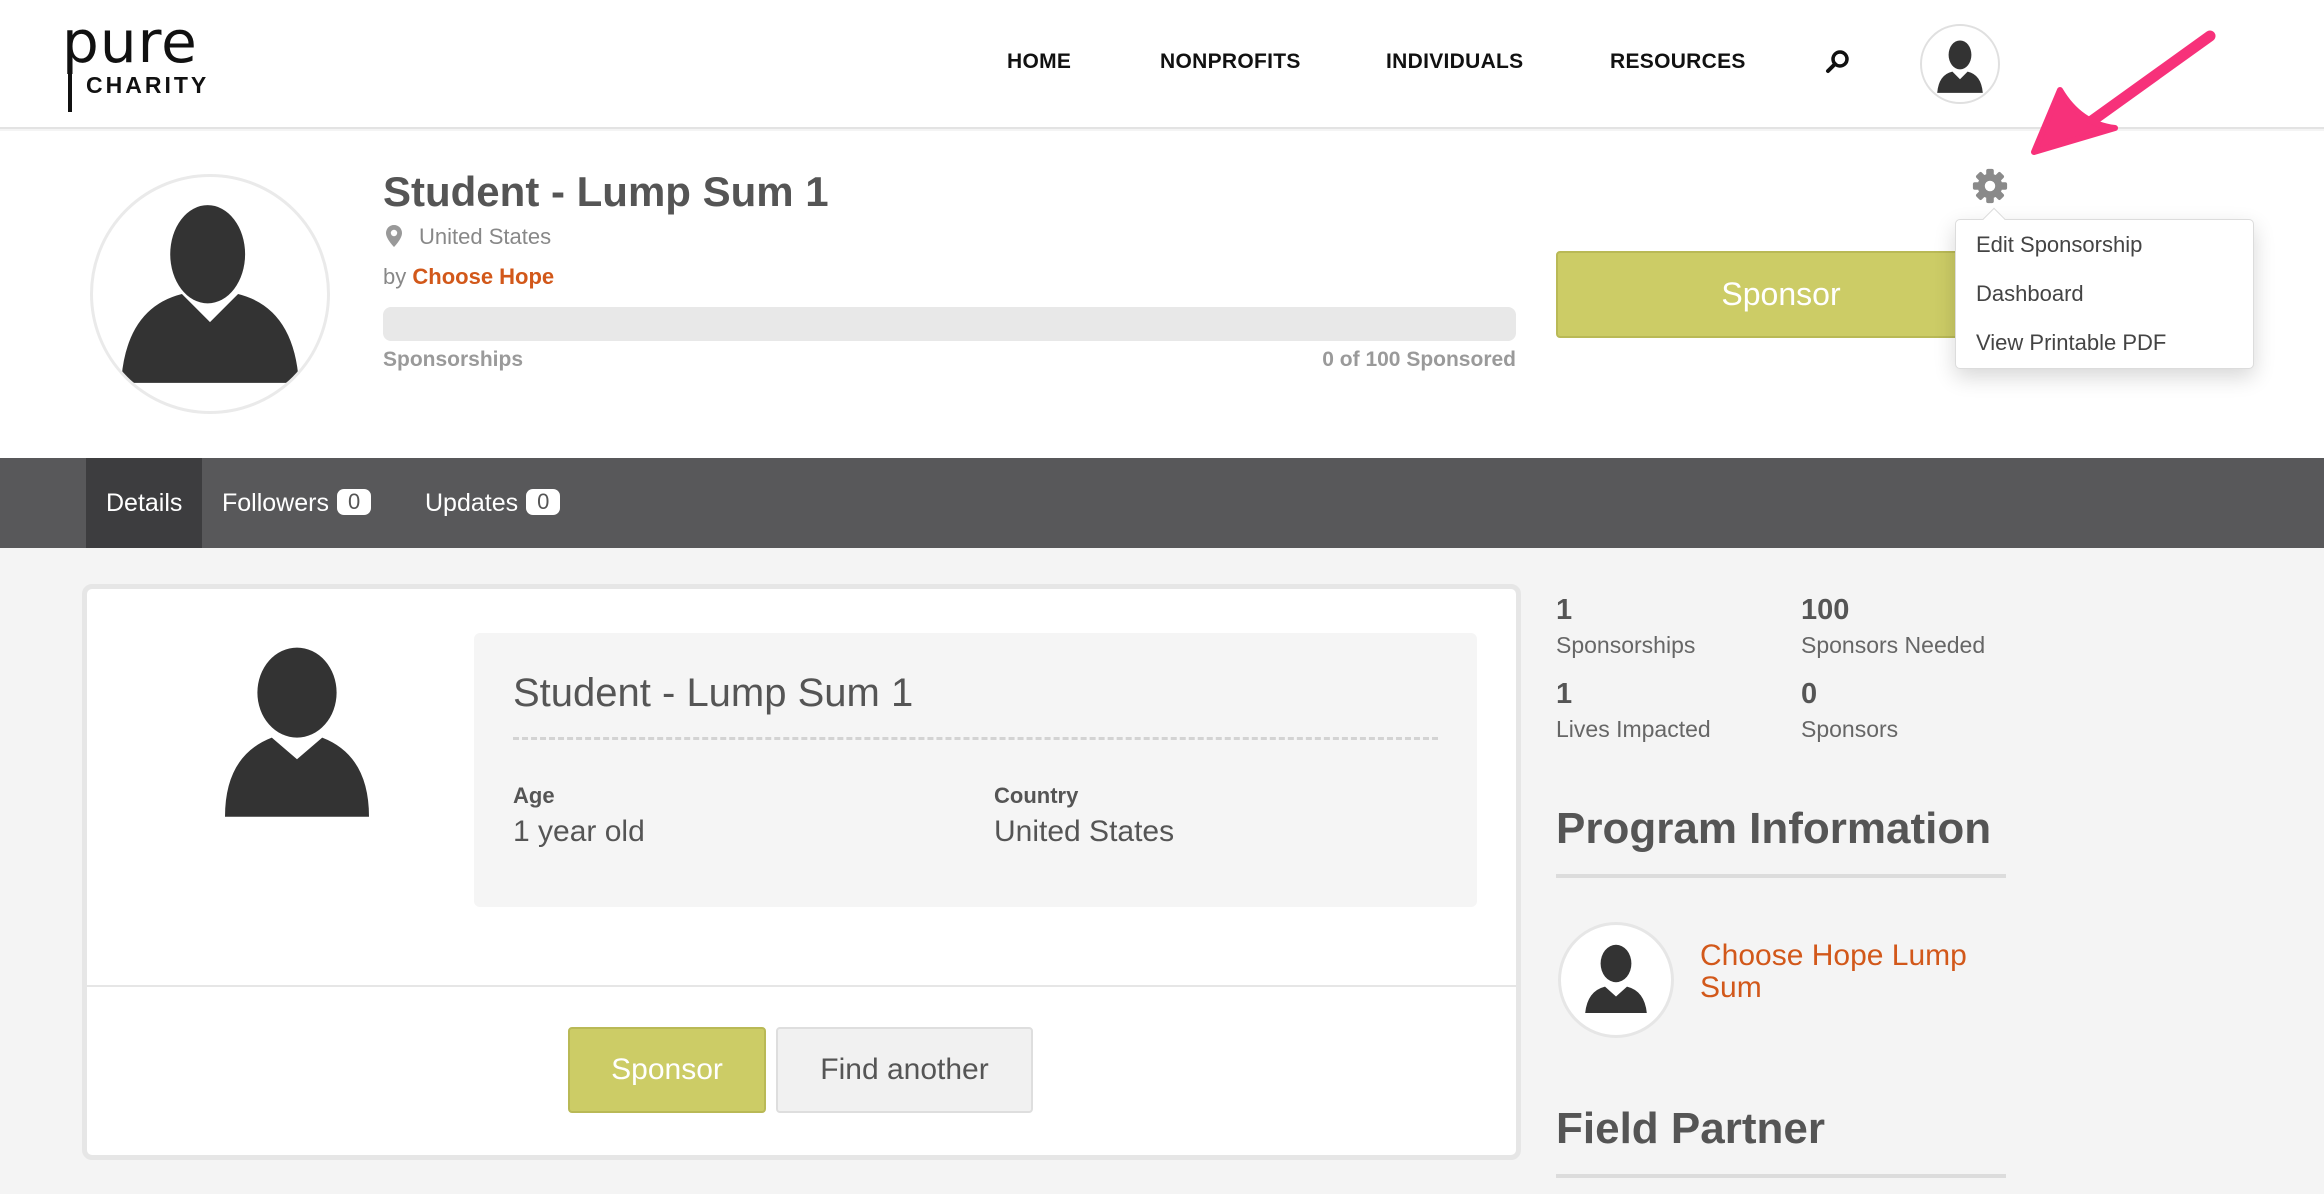 The image size is (2324, 1194). Describe the element at coordinates (975, 738) in the screenshot. I see `dashed-divider` at that location.